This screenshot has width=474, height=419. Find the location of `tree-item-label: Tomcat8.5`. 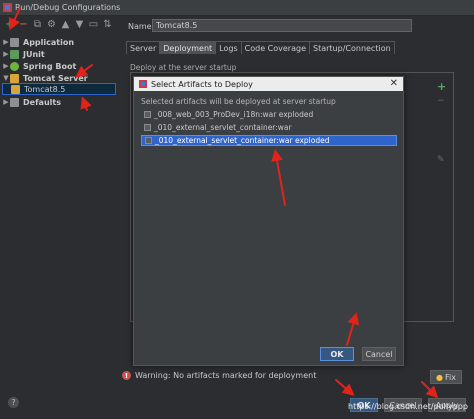

tree-item-label: Tomcat8.5 is located at coordinates (45, 89).